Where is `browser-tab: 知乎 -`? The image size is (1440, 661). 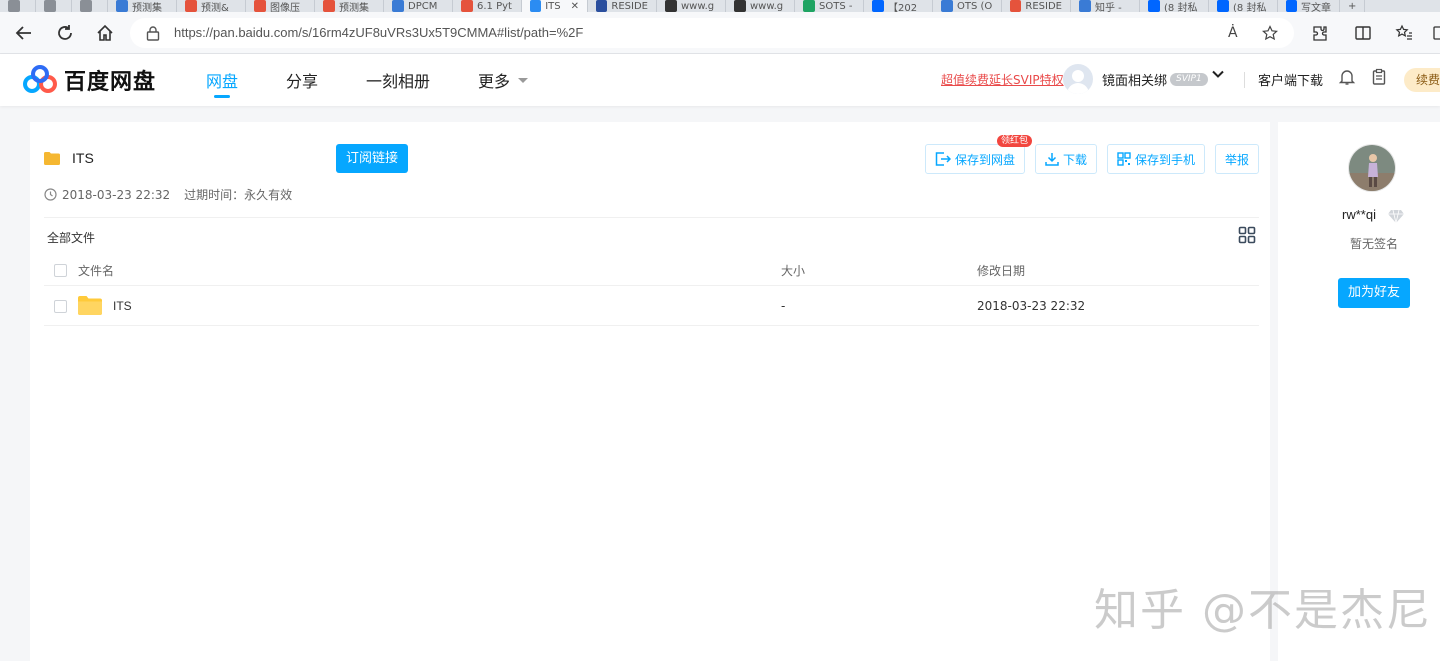 browser-tab: 知乎 - is located at coordinates (1105, 6).